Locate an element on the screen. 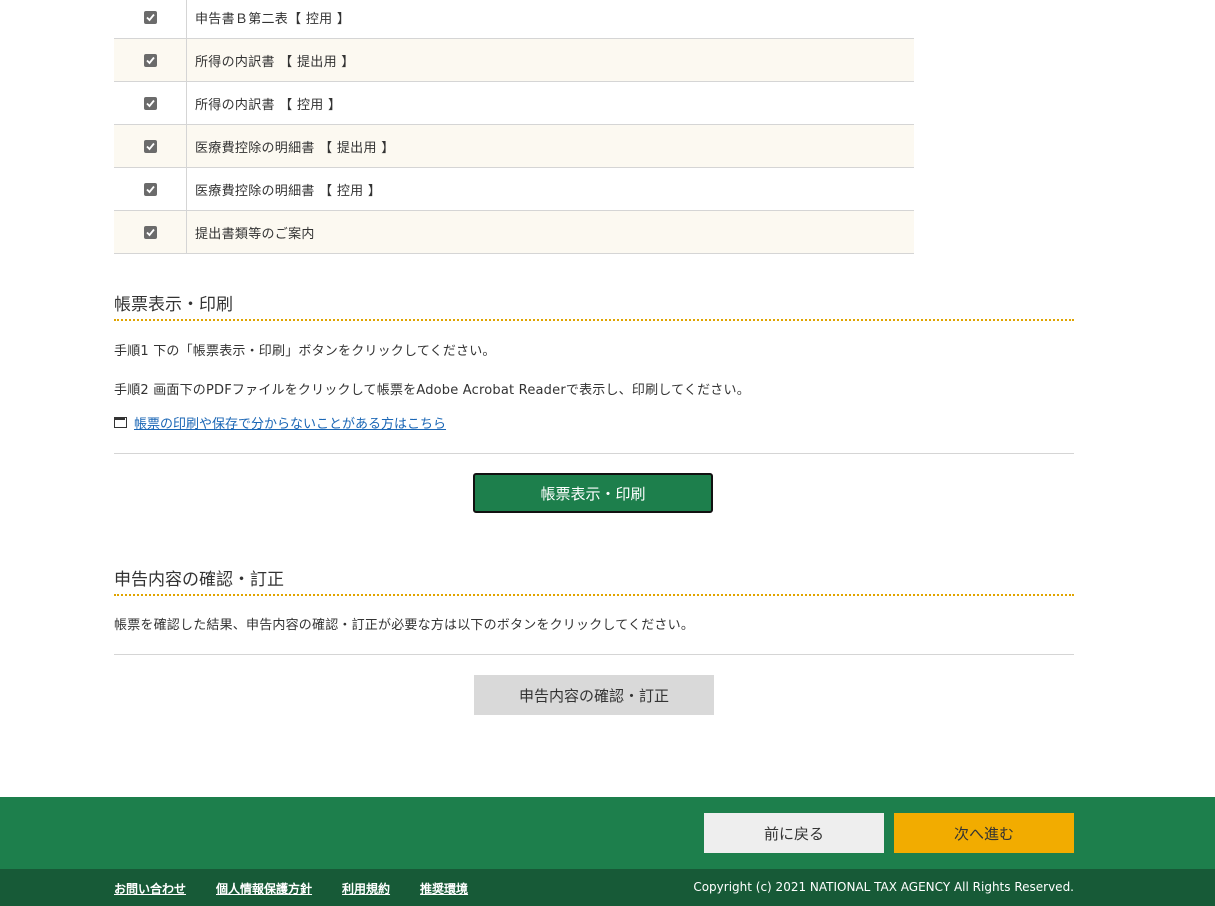  document-row: 所得の内訳書 【 控用 】 is located at coordinates (514, 103).